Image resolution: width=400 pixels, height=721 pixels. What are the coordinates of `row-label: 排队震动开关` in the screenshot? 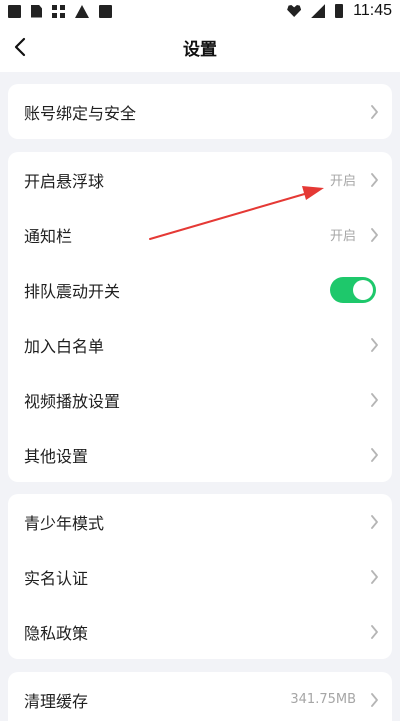 It's located at (72, 291).